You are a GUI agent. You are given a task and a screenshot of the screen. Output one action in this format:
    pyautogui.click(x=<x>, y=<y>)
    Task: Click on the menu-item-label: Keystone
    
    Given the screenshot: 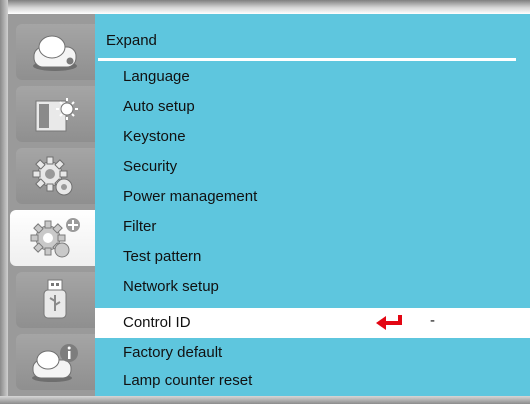 What is the action you would take?
    pyautogui.click(x=154, y=136)
    